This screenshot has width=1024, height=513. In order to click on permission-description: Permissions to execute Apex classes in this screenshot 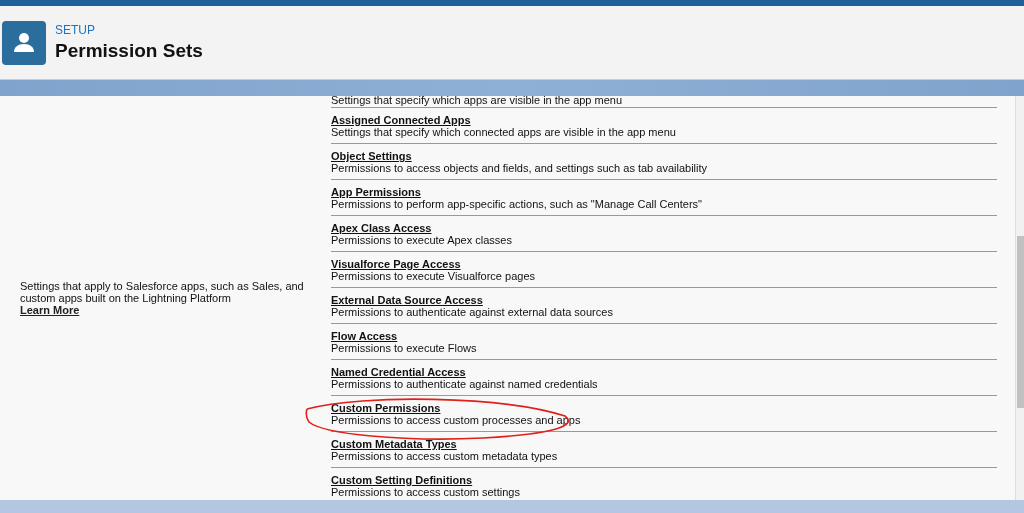, I will do `click(421, 240)`.